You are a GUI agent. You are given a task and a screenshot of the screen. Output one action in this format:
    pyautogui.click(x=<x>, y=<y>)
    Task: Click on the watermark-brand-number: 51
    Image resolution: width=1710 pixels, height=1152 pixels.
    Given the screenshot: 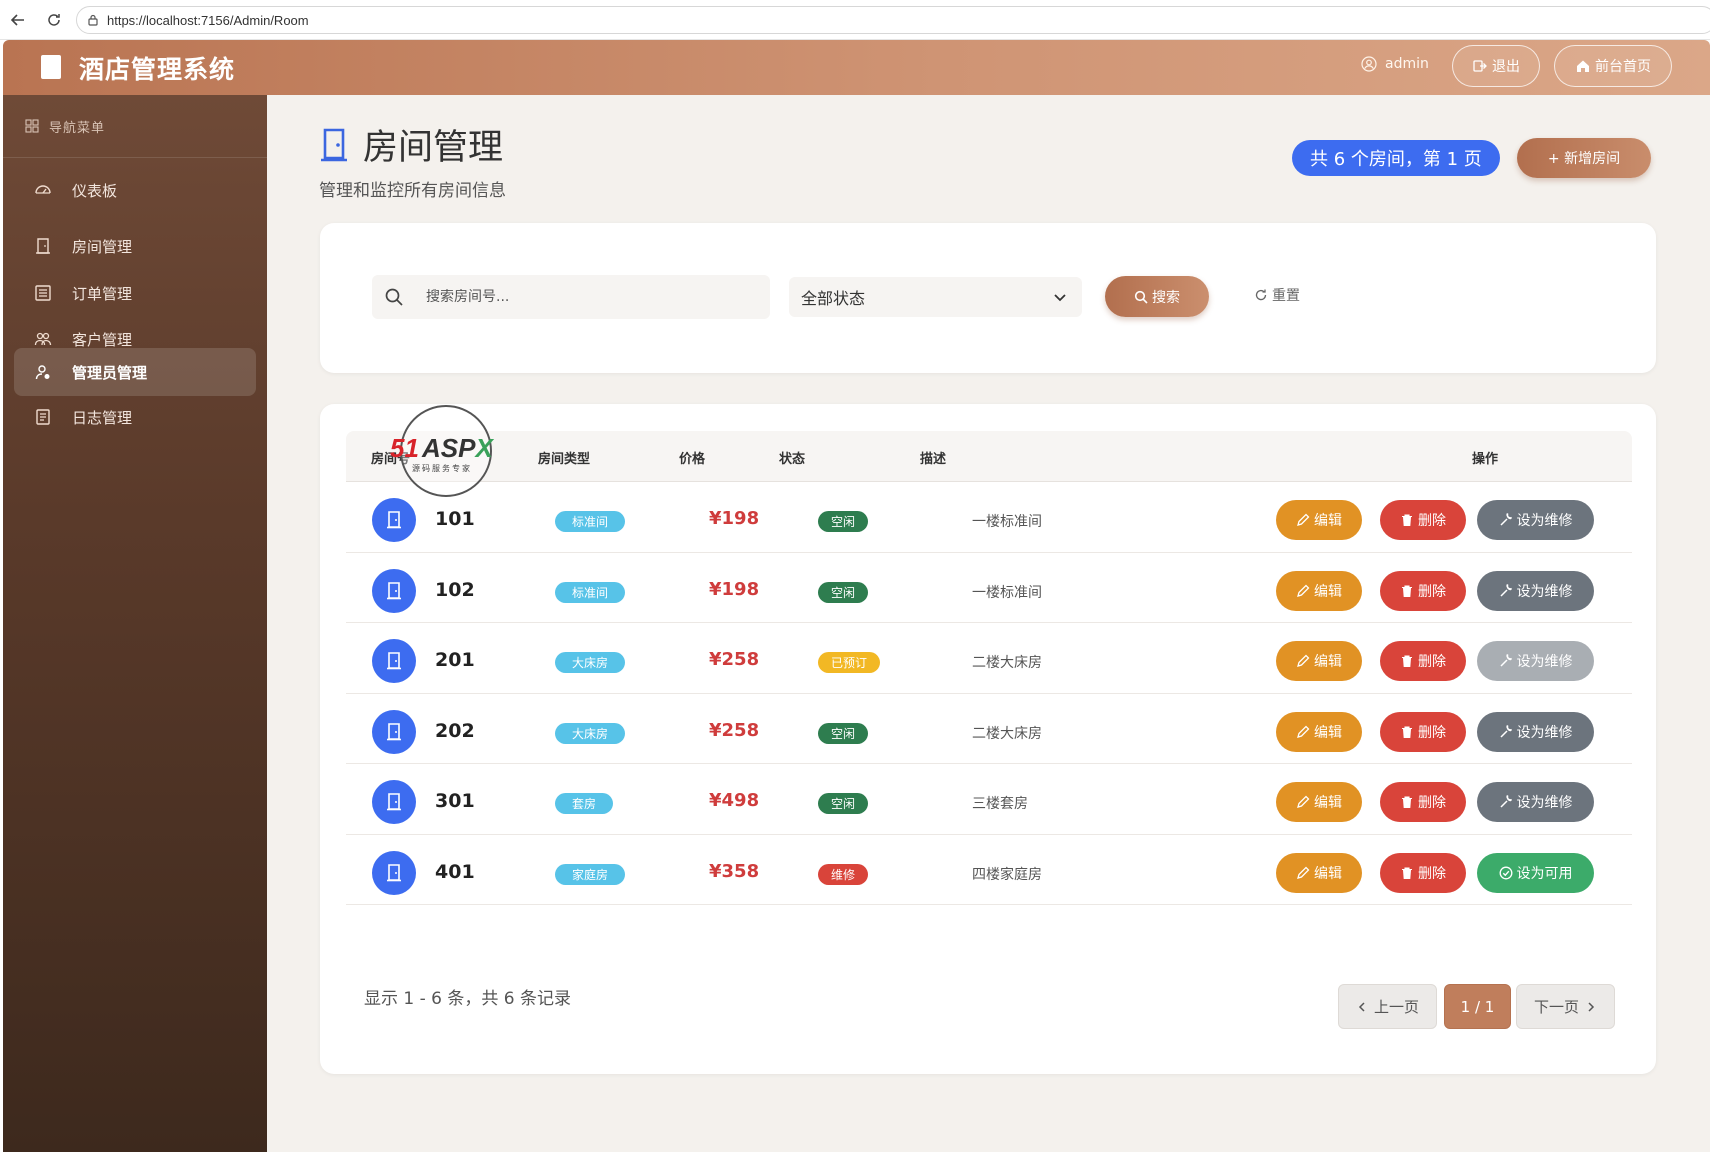 What is the action you would take?
    pyautogui.click(x=404, y=448)
    